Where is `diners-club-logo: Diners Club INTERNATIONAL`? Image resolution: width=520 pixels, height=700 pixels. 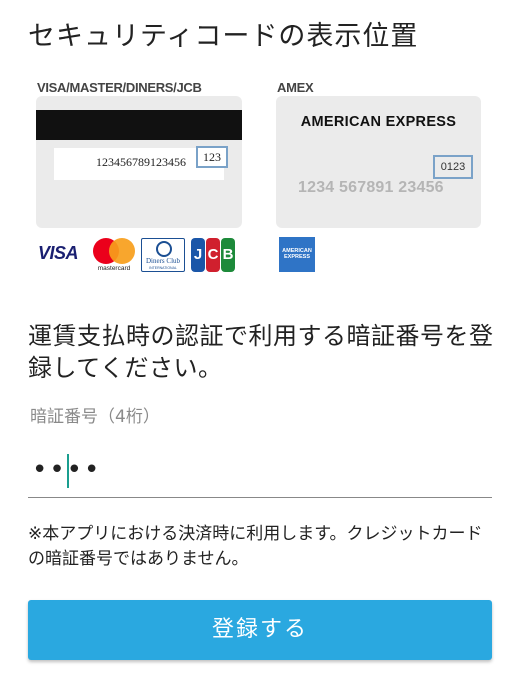
diners-club-logo: Diners Club INTERNATIONAL is located at coordinates (163, 255).